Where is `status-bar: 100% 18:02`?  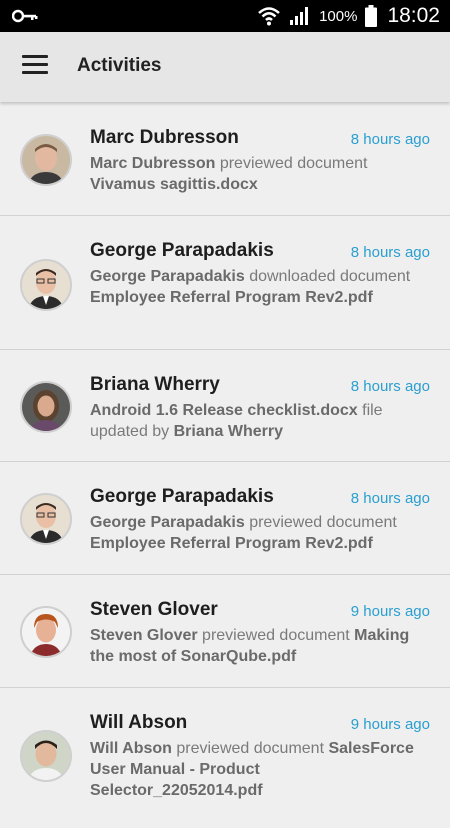
status-bar: 100% 18:02 is located at coordinates (225, 16).